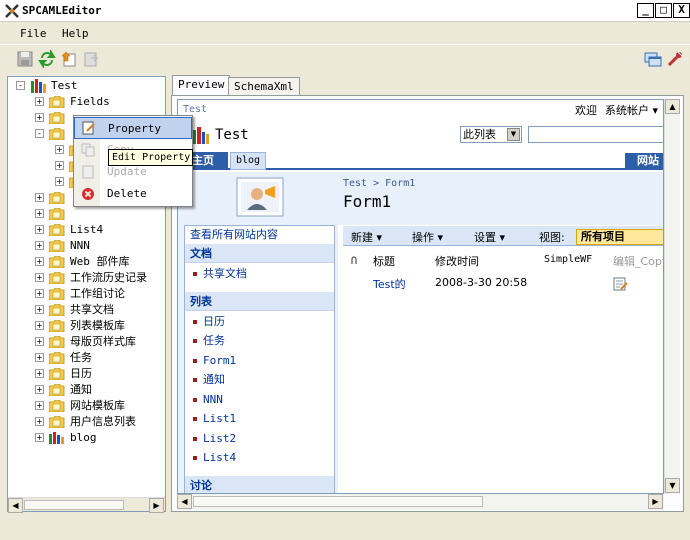 Image resolution: width=690 pixels, height=540 pixels. I want to click on settings-menu-button: 设置 ▾, so click(489, 237).